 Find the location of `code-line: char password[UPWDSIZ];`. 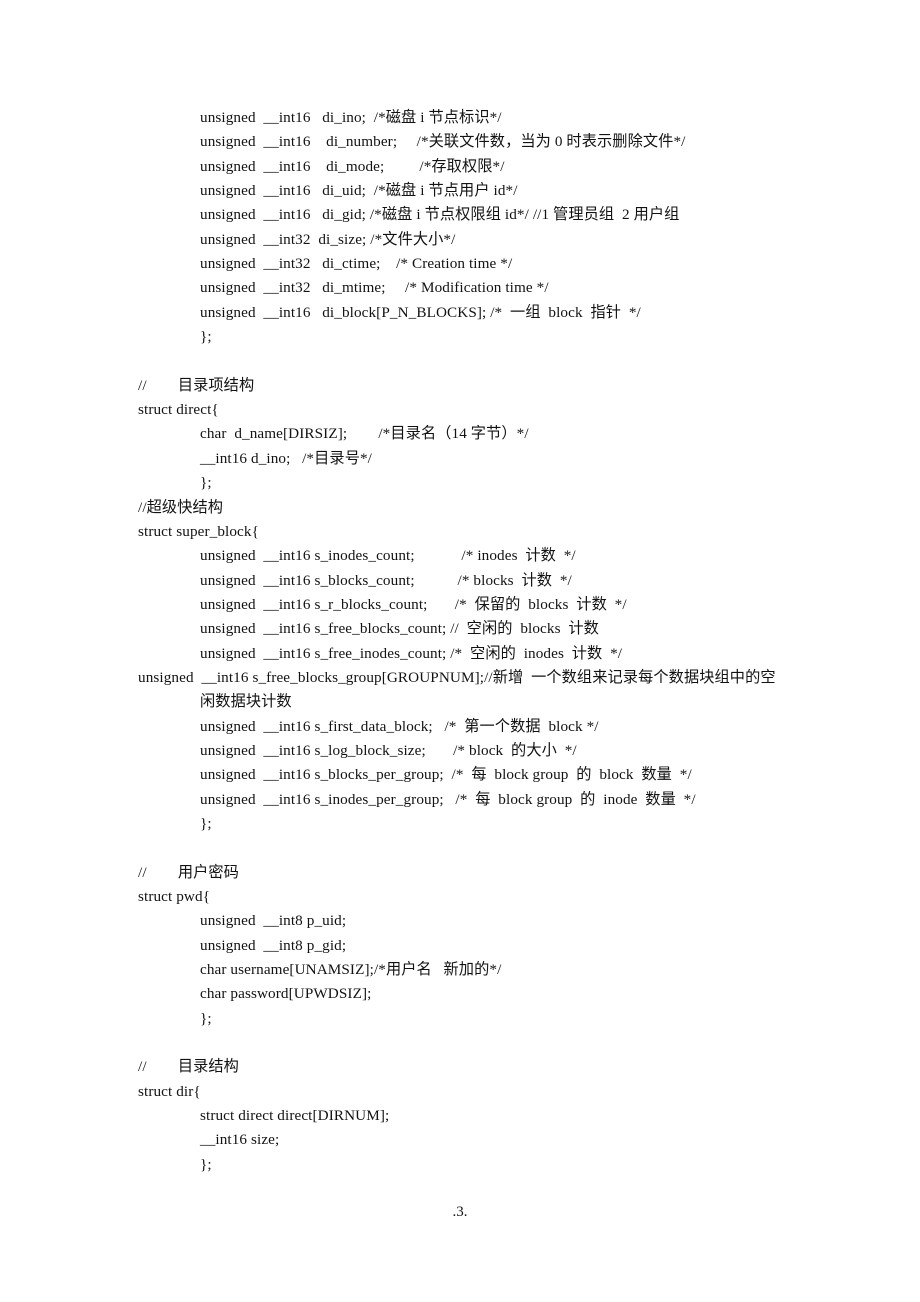

code-line: char password[UPWDSIZ]; is located at coordinates (286, 994).